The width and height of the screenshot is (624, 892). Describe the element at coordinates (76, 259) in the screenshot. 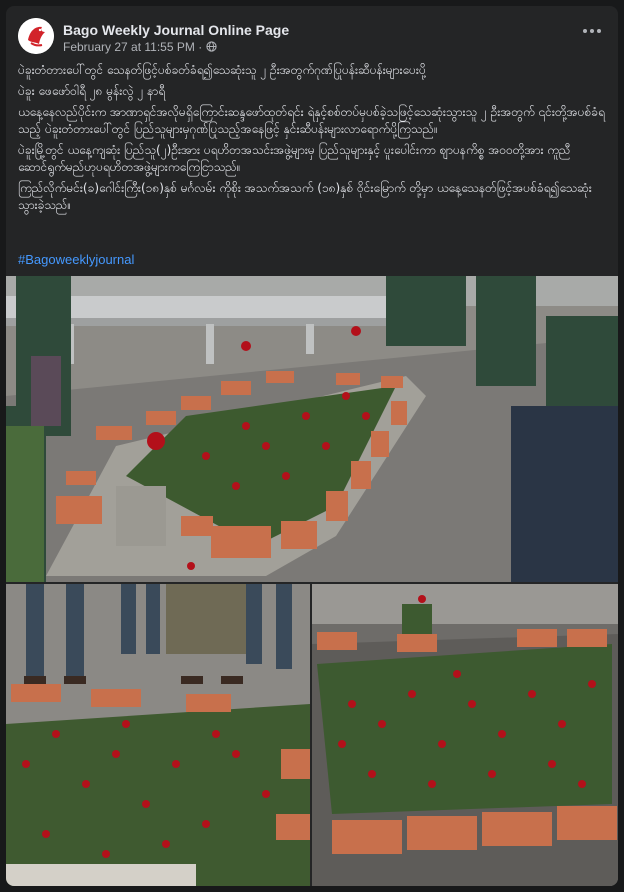

I see `hashtag-link: #Bagoweeklyjournal` at that location.